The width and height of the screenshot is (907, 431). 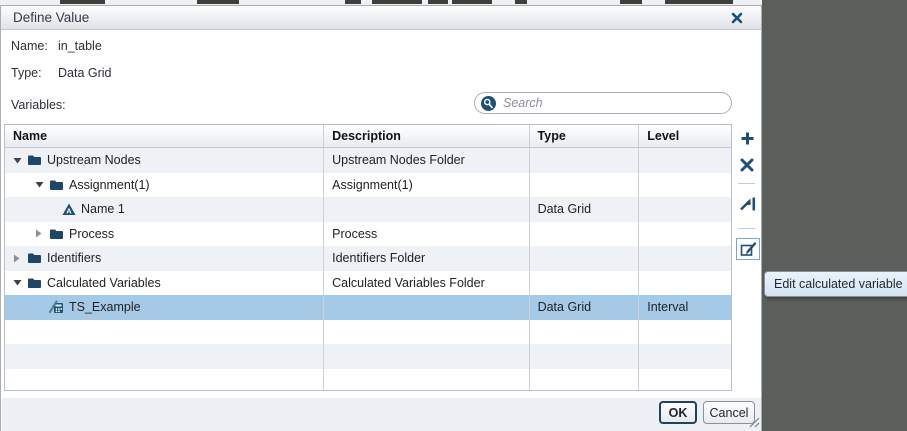 What do you see at coordinates (678, 412) in the screenshot?
I see `ok-button: OK` at bounding box center [678, 412].